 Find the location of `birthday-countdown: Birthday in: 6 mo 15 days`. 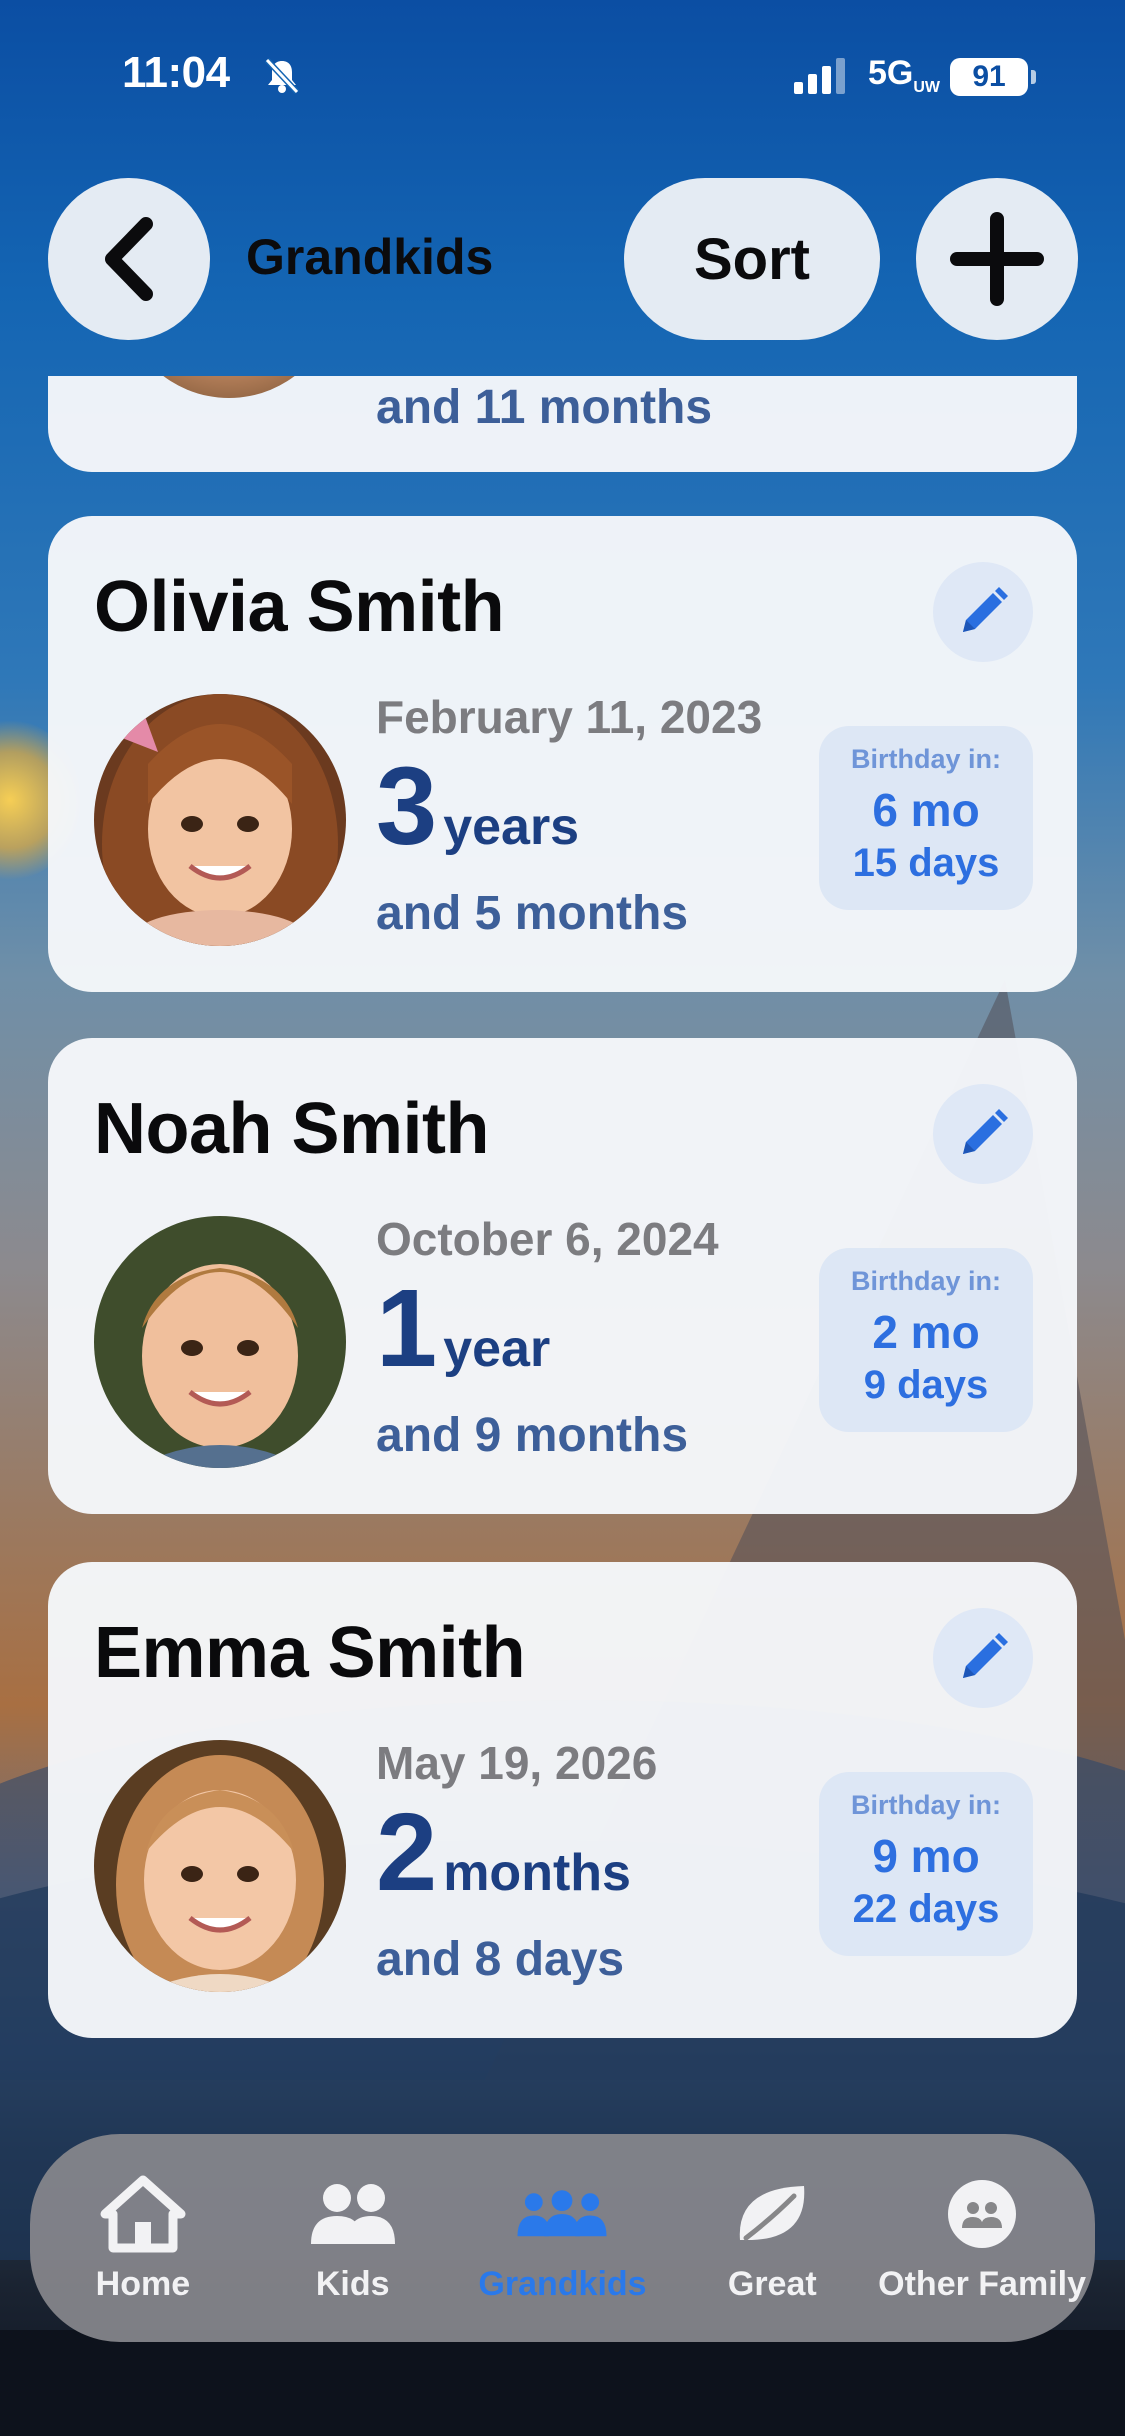

birthday-countdown: Birthday in: 6 mo 15 days is located at coordinates (926, 818).